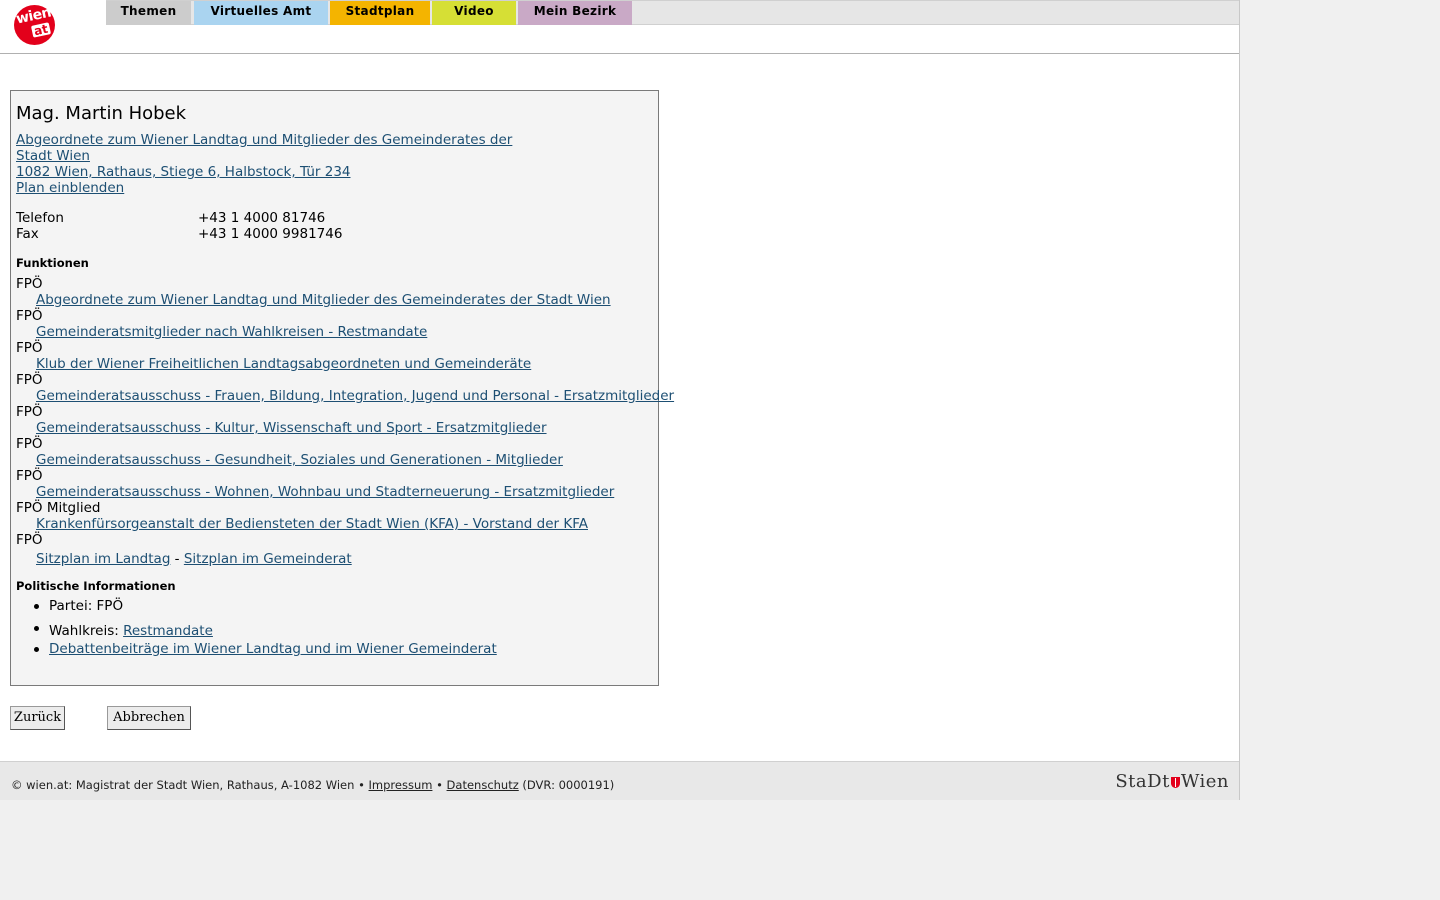  I want to click on tab-stadtplan: Stadtplan, so click(380, 13).